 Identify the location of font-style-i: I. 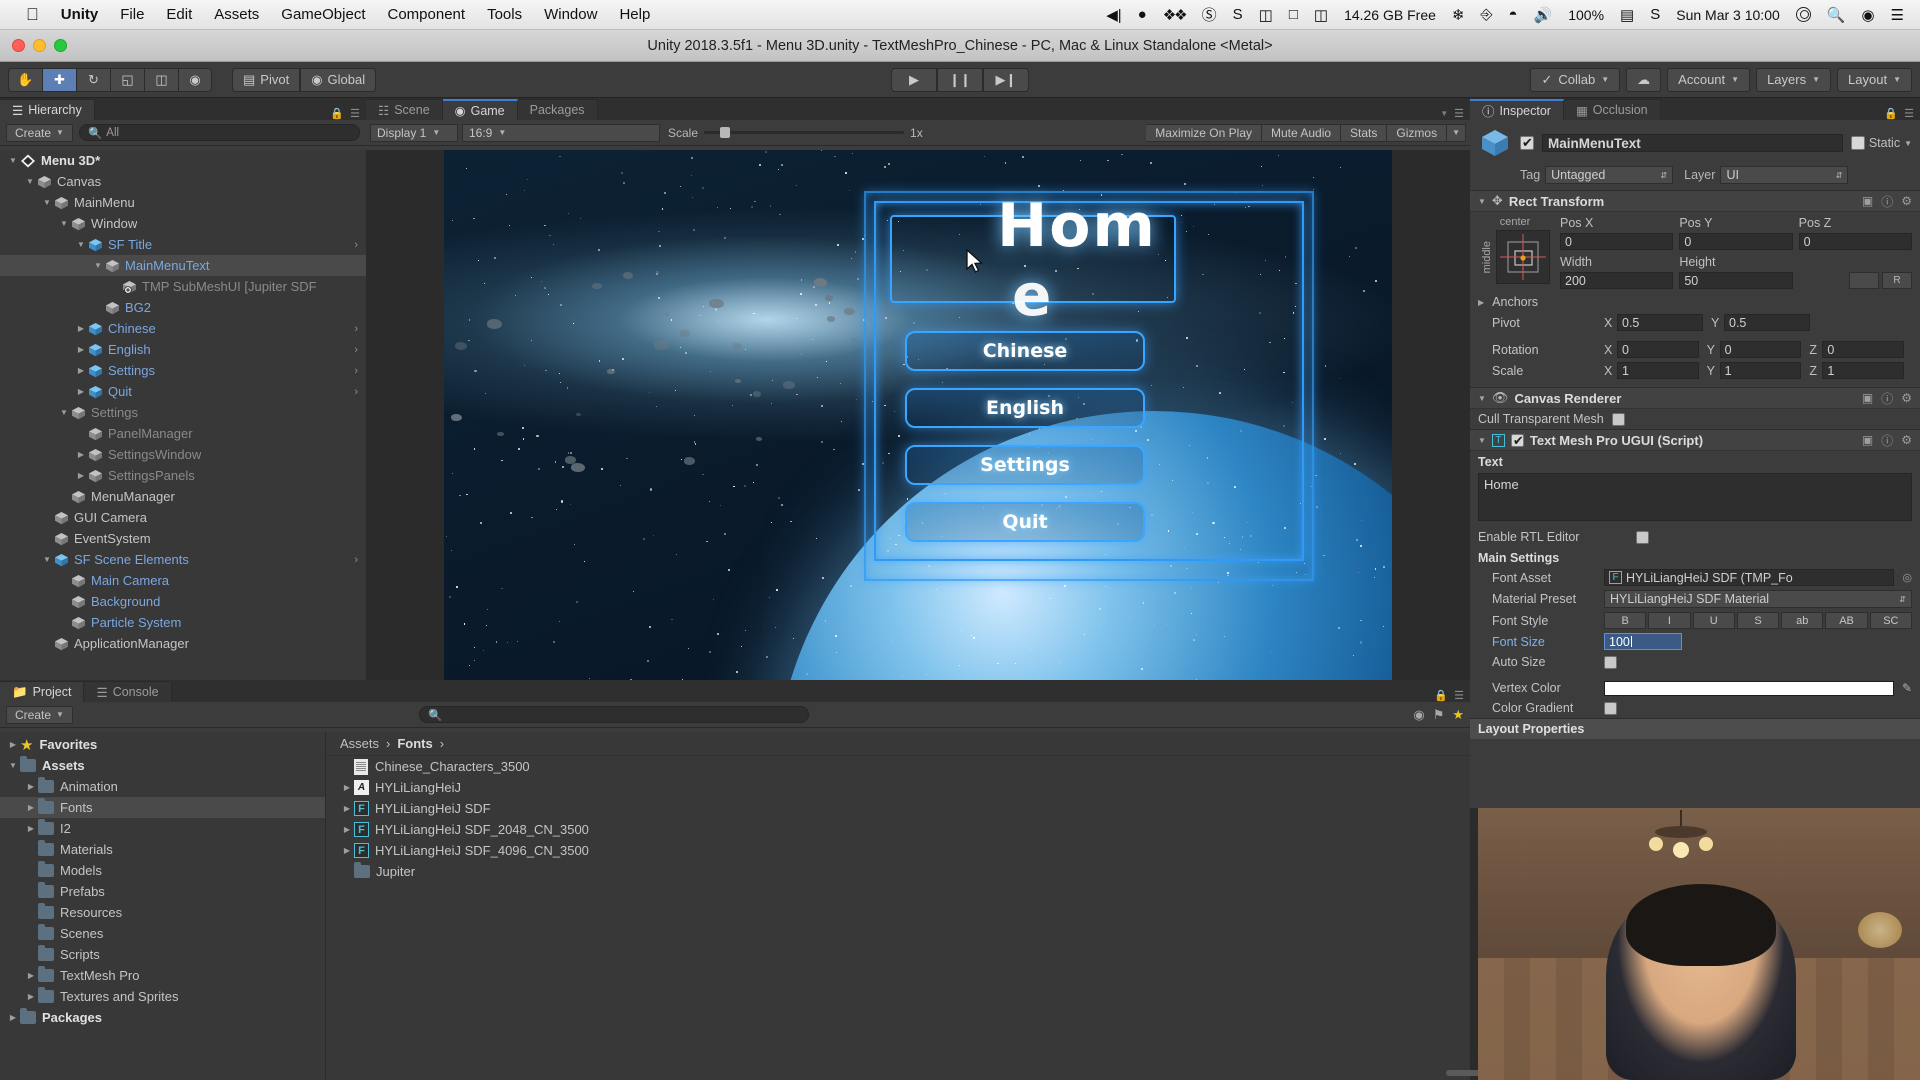
(1669, 620).